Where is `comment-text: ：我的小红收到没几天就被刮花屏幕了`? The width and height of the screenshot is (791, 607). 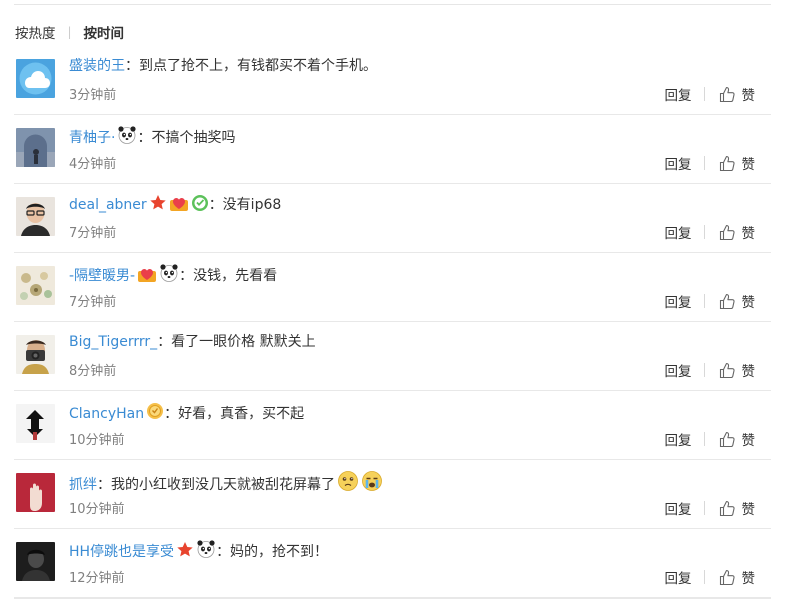 comment-text: ：我的小红收到没几天就被刮花屏幕了 is located at coordinates (216, 485).